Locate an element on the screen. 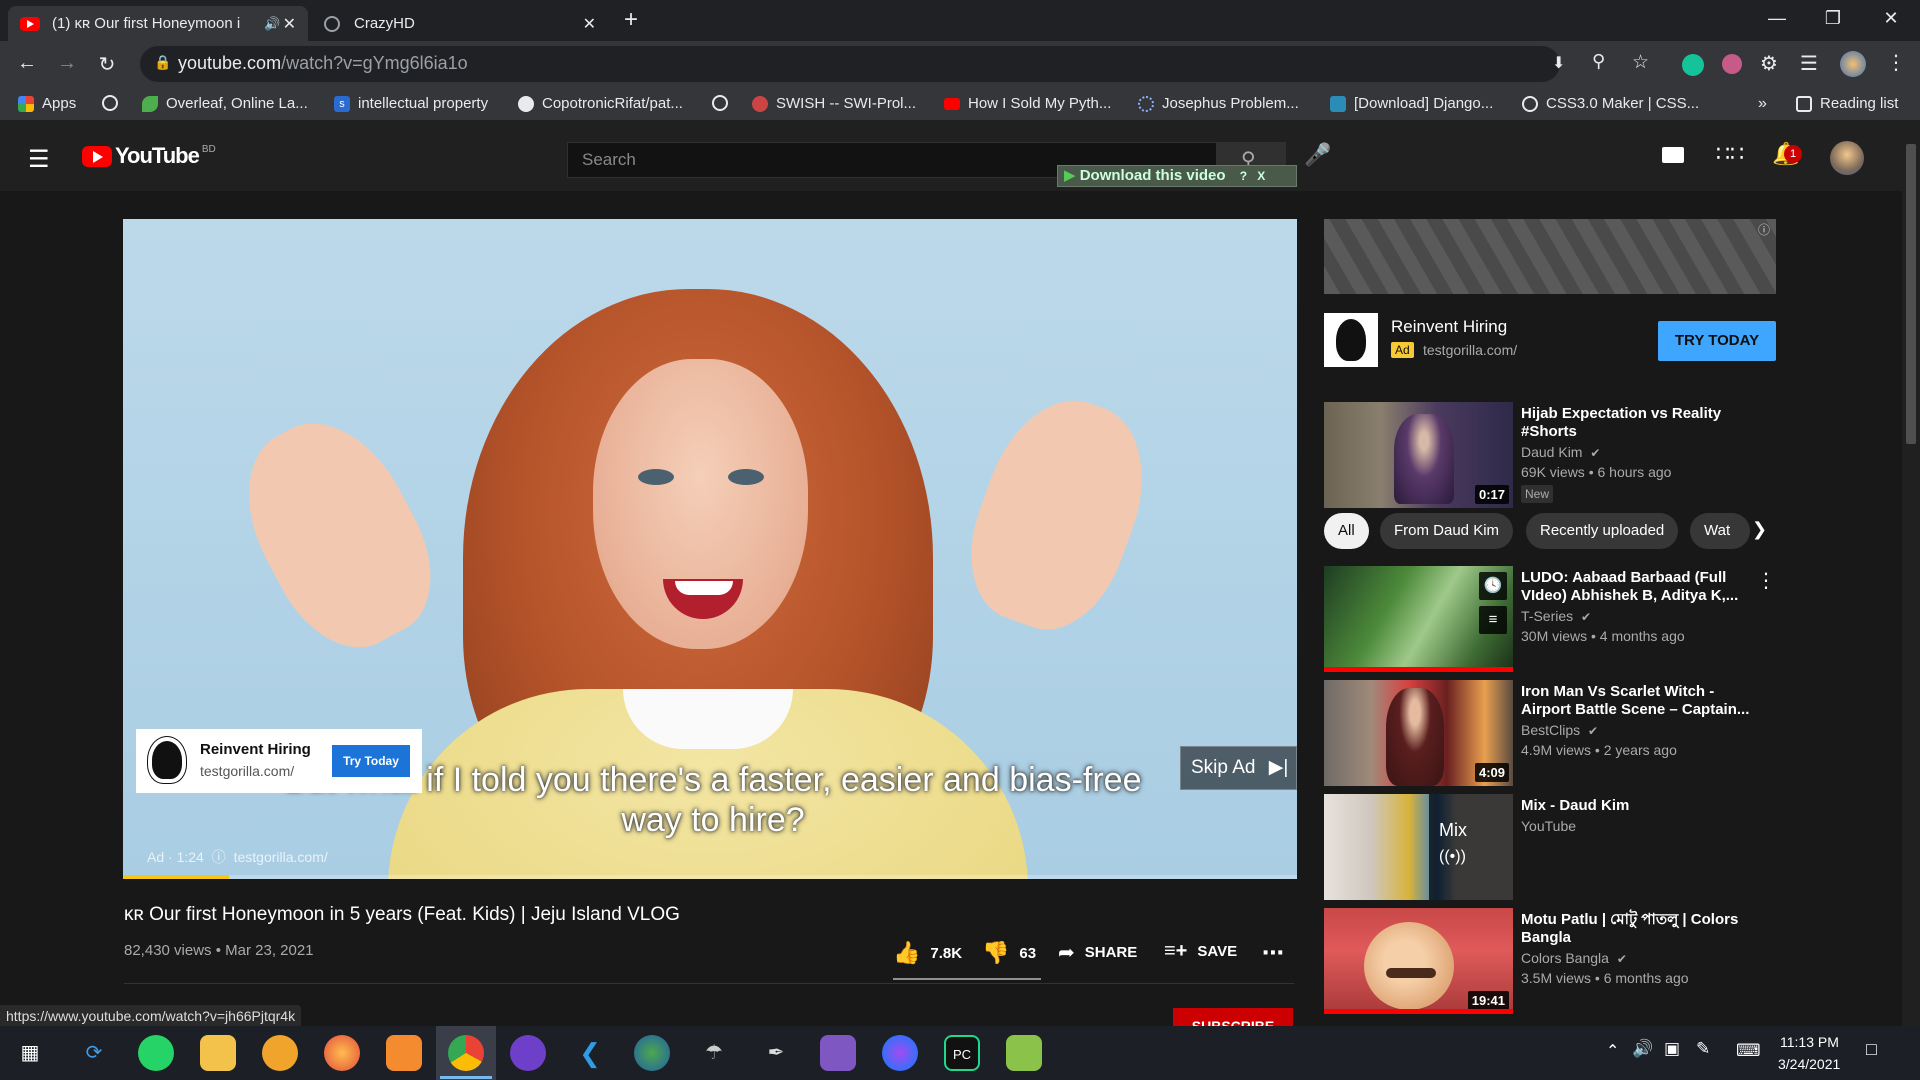 The image size is (1920, 1080). video-title: Hijab Expectation vs Reality #Shorts is located at coordinates (1641, 423).